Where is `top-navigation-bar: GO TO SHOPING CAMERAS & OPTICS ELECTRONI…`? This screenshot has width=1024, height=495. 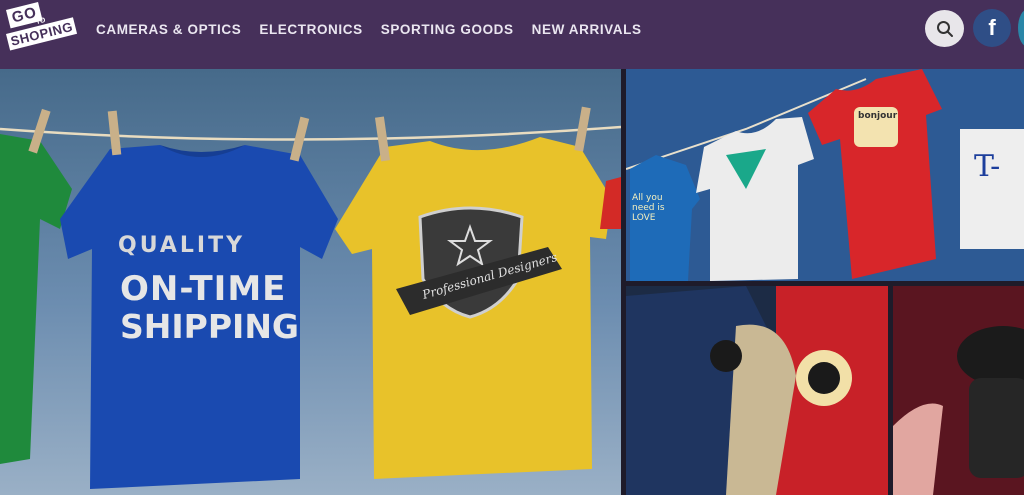
top-navigation-bar: GO TO SHOPING CAMERAS & OPTICS ELECTRONI… is located at coordinates (512, 34).